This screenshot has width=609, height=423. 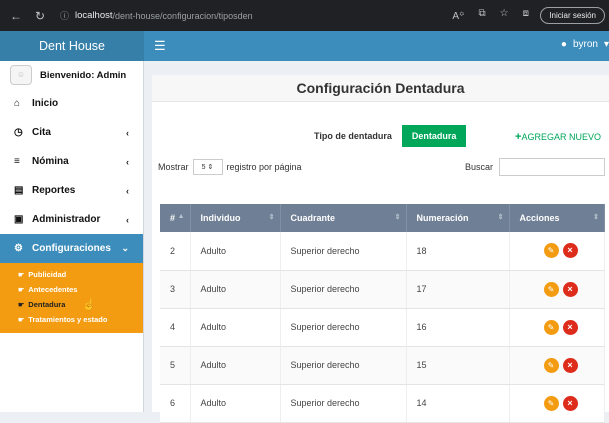 I want to click on url-host: localhost, so click(x=94, y=15).